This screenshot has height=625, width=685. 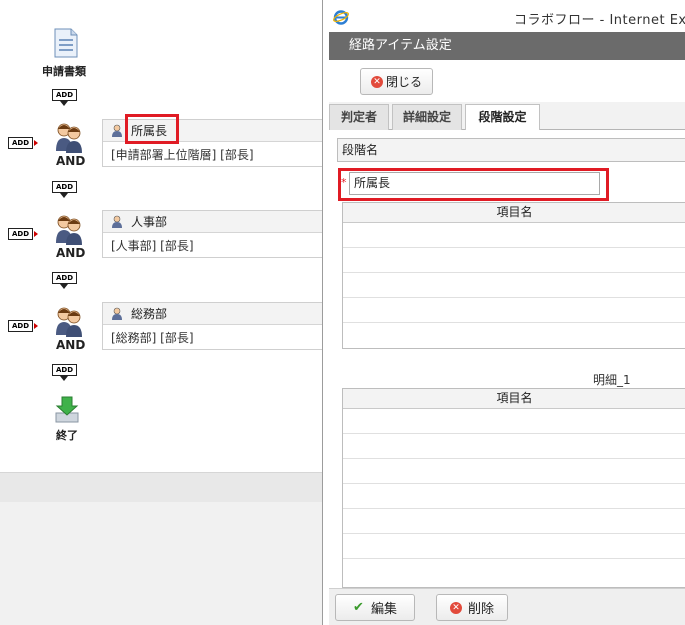 I want to click on close-button: ✕ 閉じる, so click(x=396, y=81).